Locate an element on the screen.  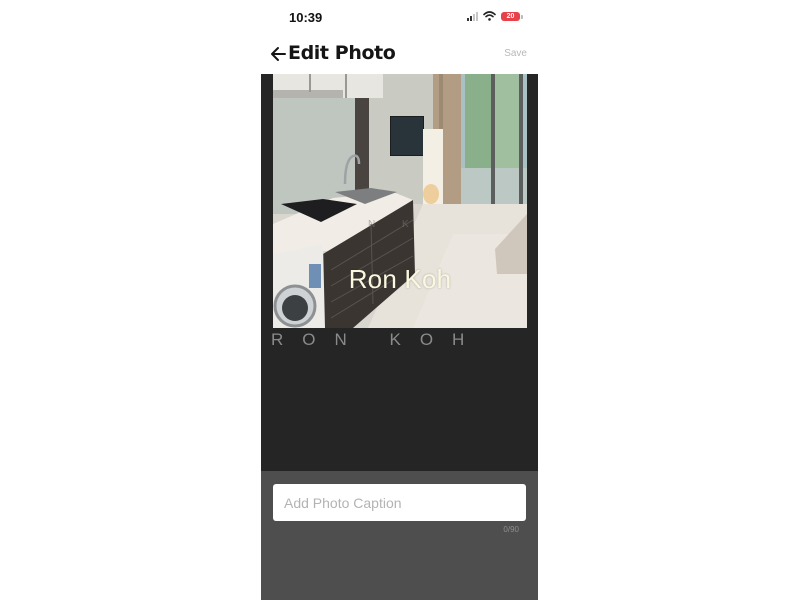
header: Edit Photo Save is located at coordinates (399, 56).